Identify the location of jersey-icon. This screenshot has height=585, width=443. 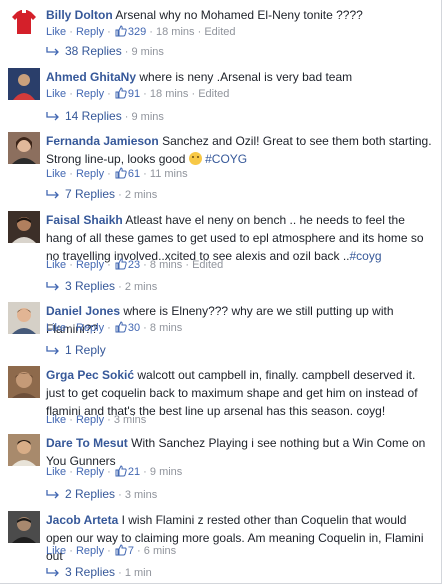
(24, 22).